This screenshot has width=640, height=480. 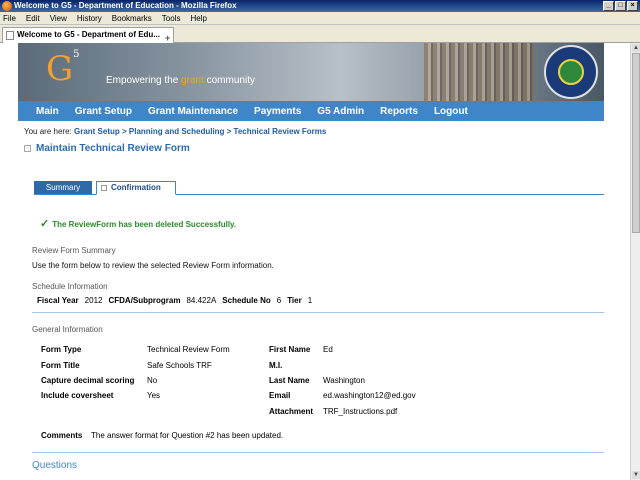 I want to click on cfda-value: 84.422A, so click(x=201, y=300).